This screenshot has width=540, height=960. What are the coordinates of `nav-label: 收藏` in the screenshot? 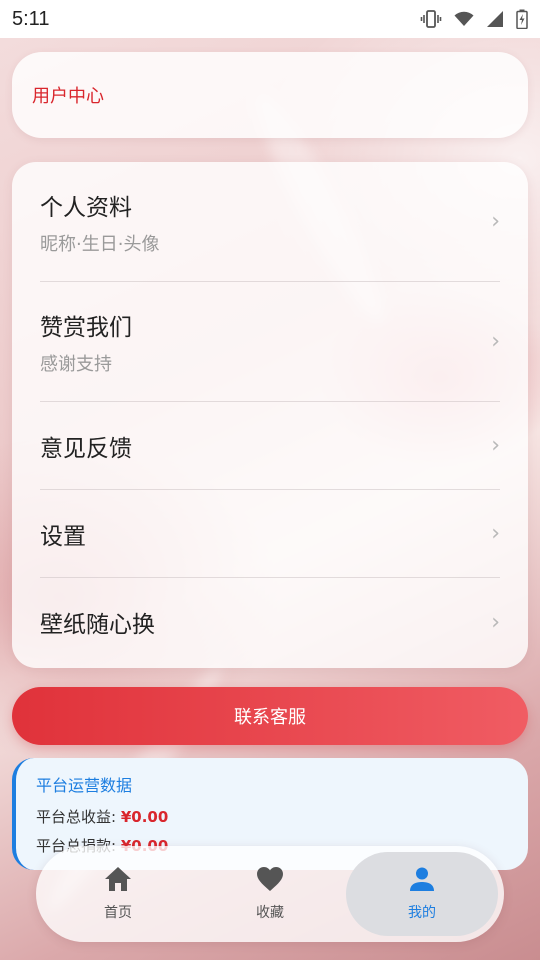 It's located at (270, 913).